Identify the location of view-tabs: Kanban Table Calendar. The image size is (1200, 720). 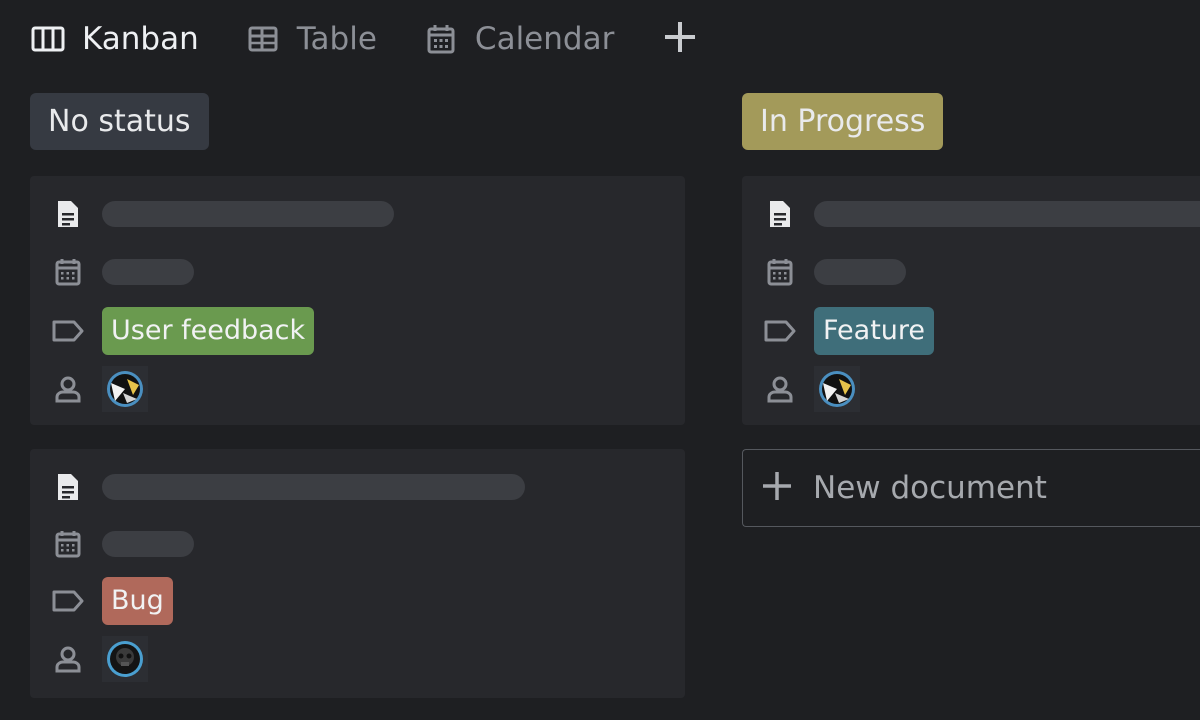
(365, 39).